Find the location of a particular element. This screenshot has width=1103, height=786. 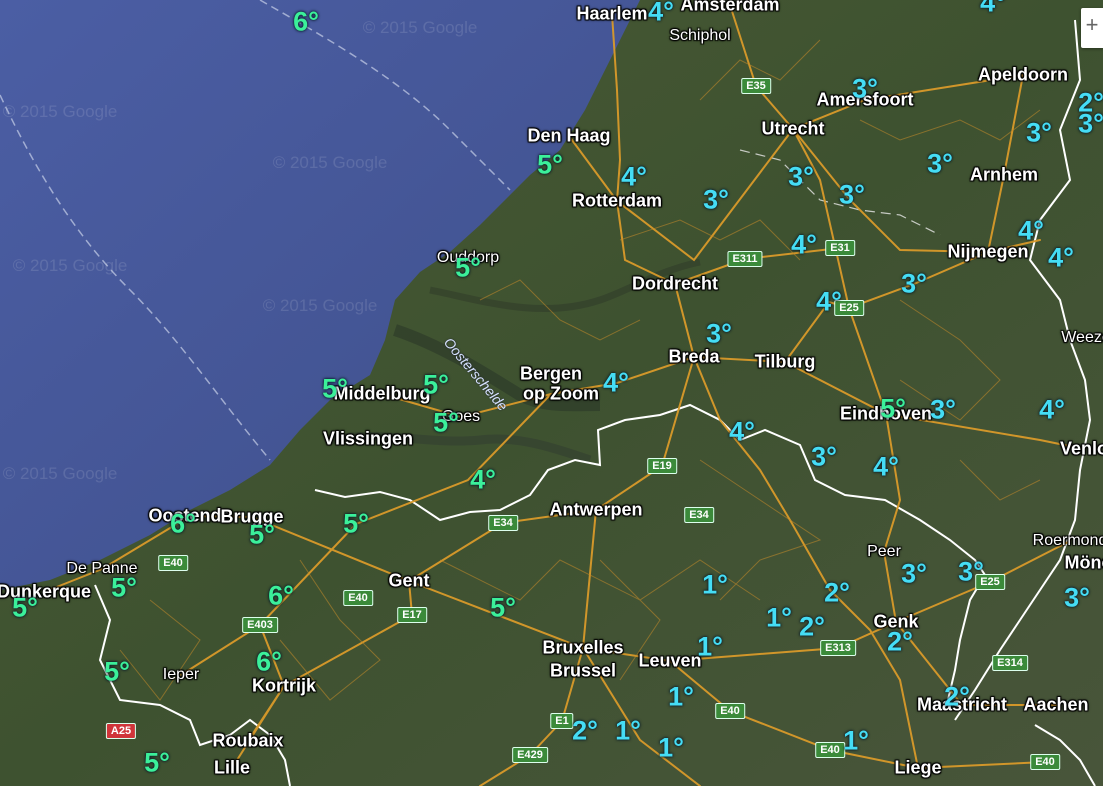

city-label-aachen: Aachen is located at coordinates (1056, 704).